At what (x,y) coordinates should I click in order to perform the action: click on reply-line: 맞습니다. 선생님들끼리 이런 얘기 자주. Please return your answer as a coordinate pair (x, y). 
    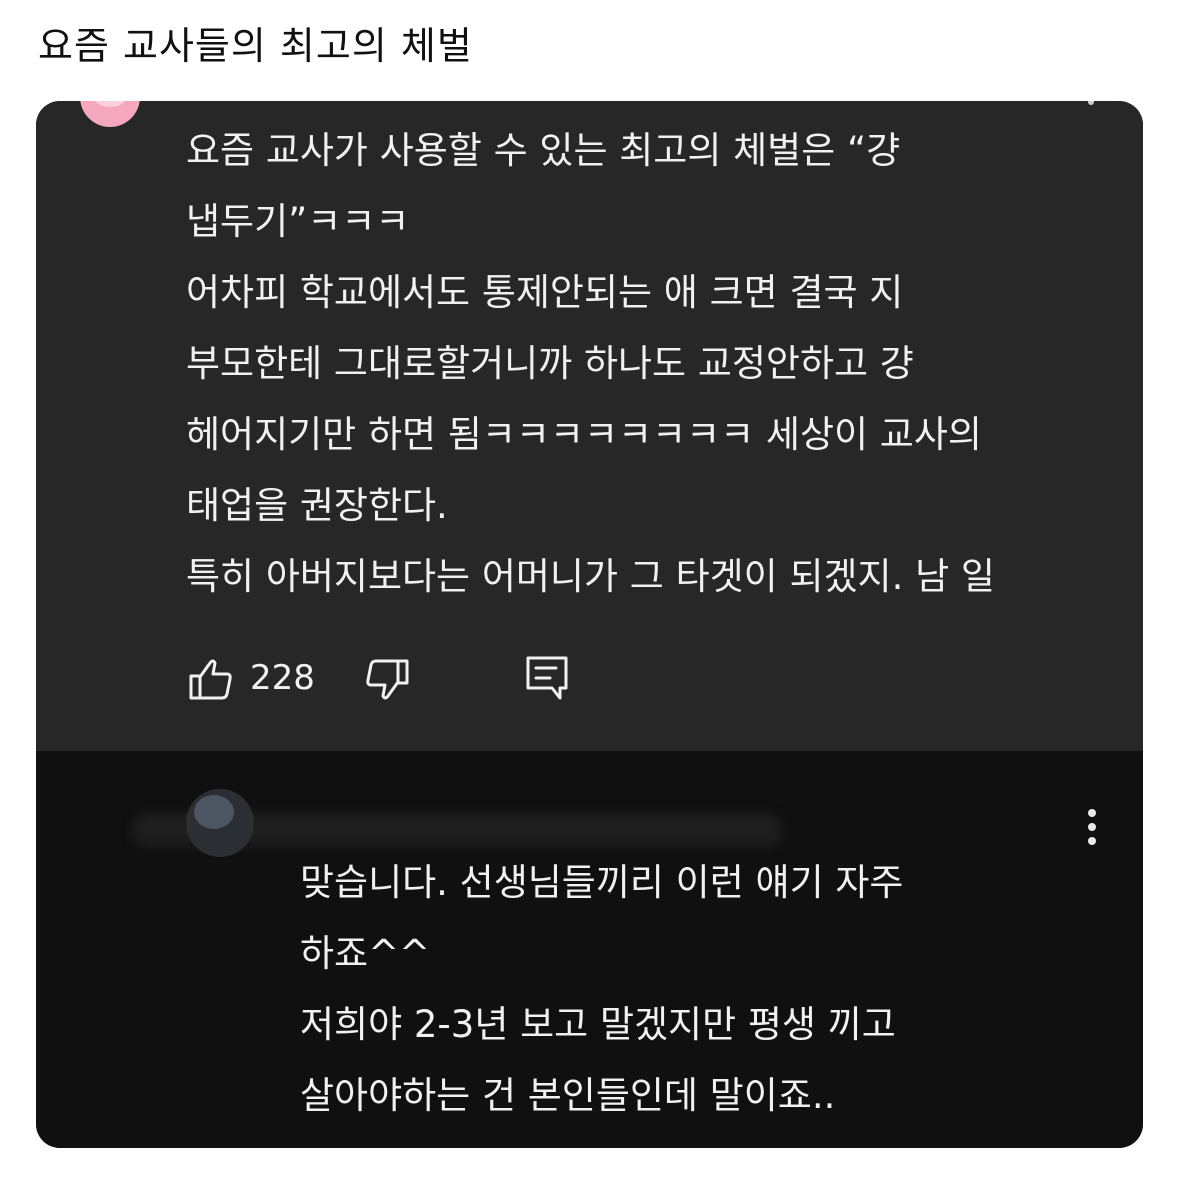
    Looking at the image, I should click on (602, 882).